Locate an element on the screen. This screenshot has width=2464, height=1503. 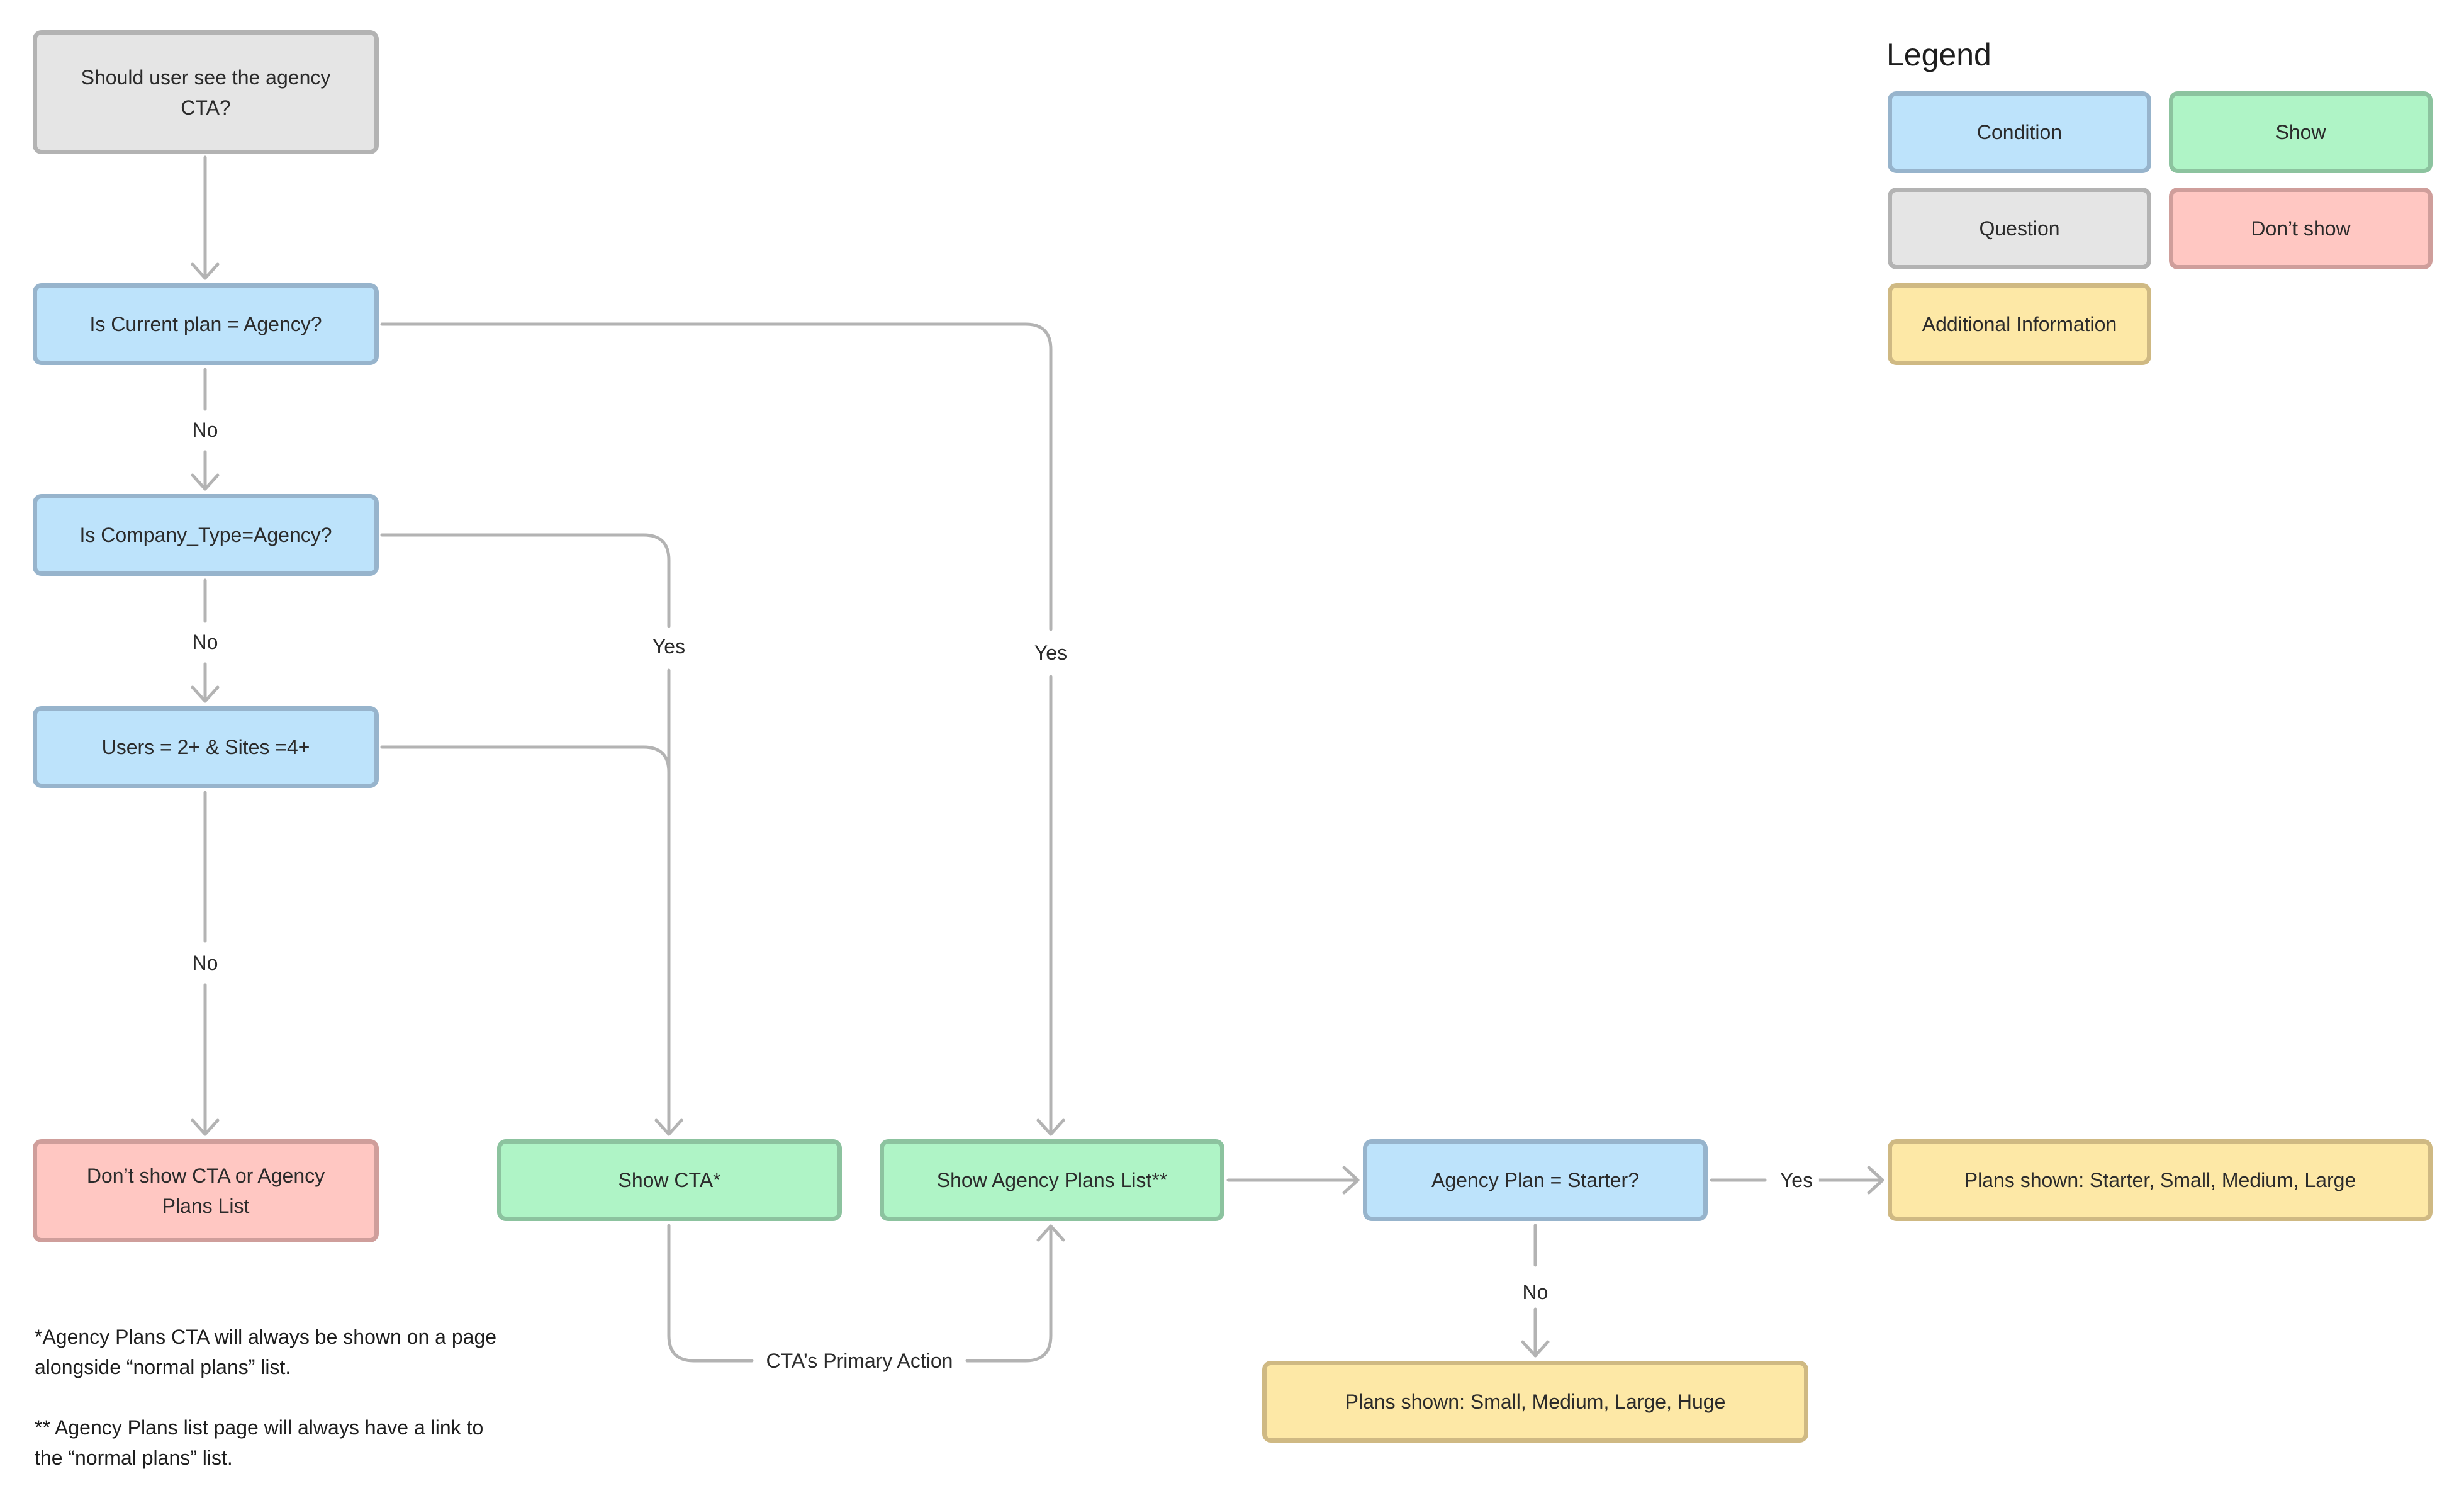
legend-item-dont-show: Don’t show is located at coordinates (2301, 228).